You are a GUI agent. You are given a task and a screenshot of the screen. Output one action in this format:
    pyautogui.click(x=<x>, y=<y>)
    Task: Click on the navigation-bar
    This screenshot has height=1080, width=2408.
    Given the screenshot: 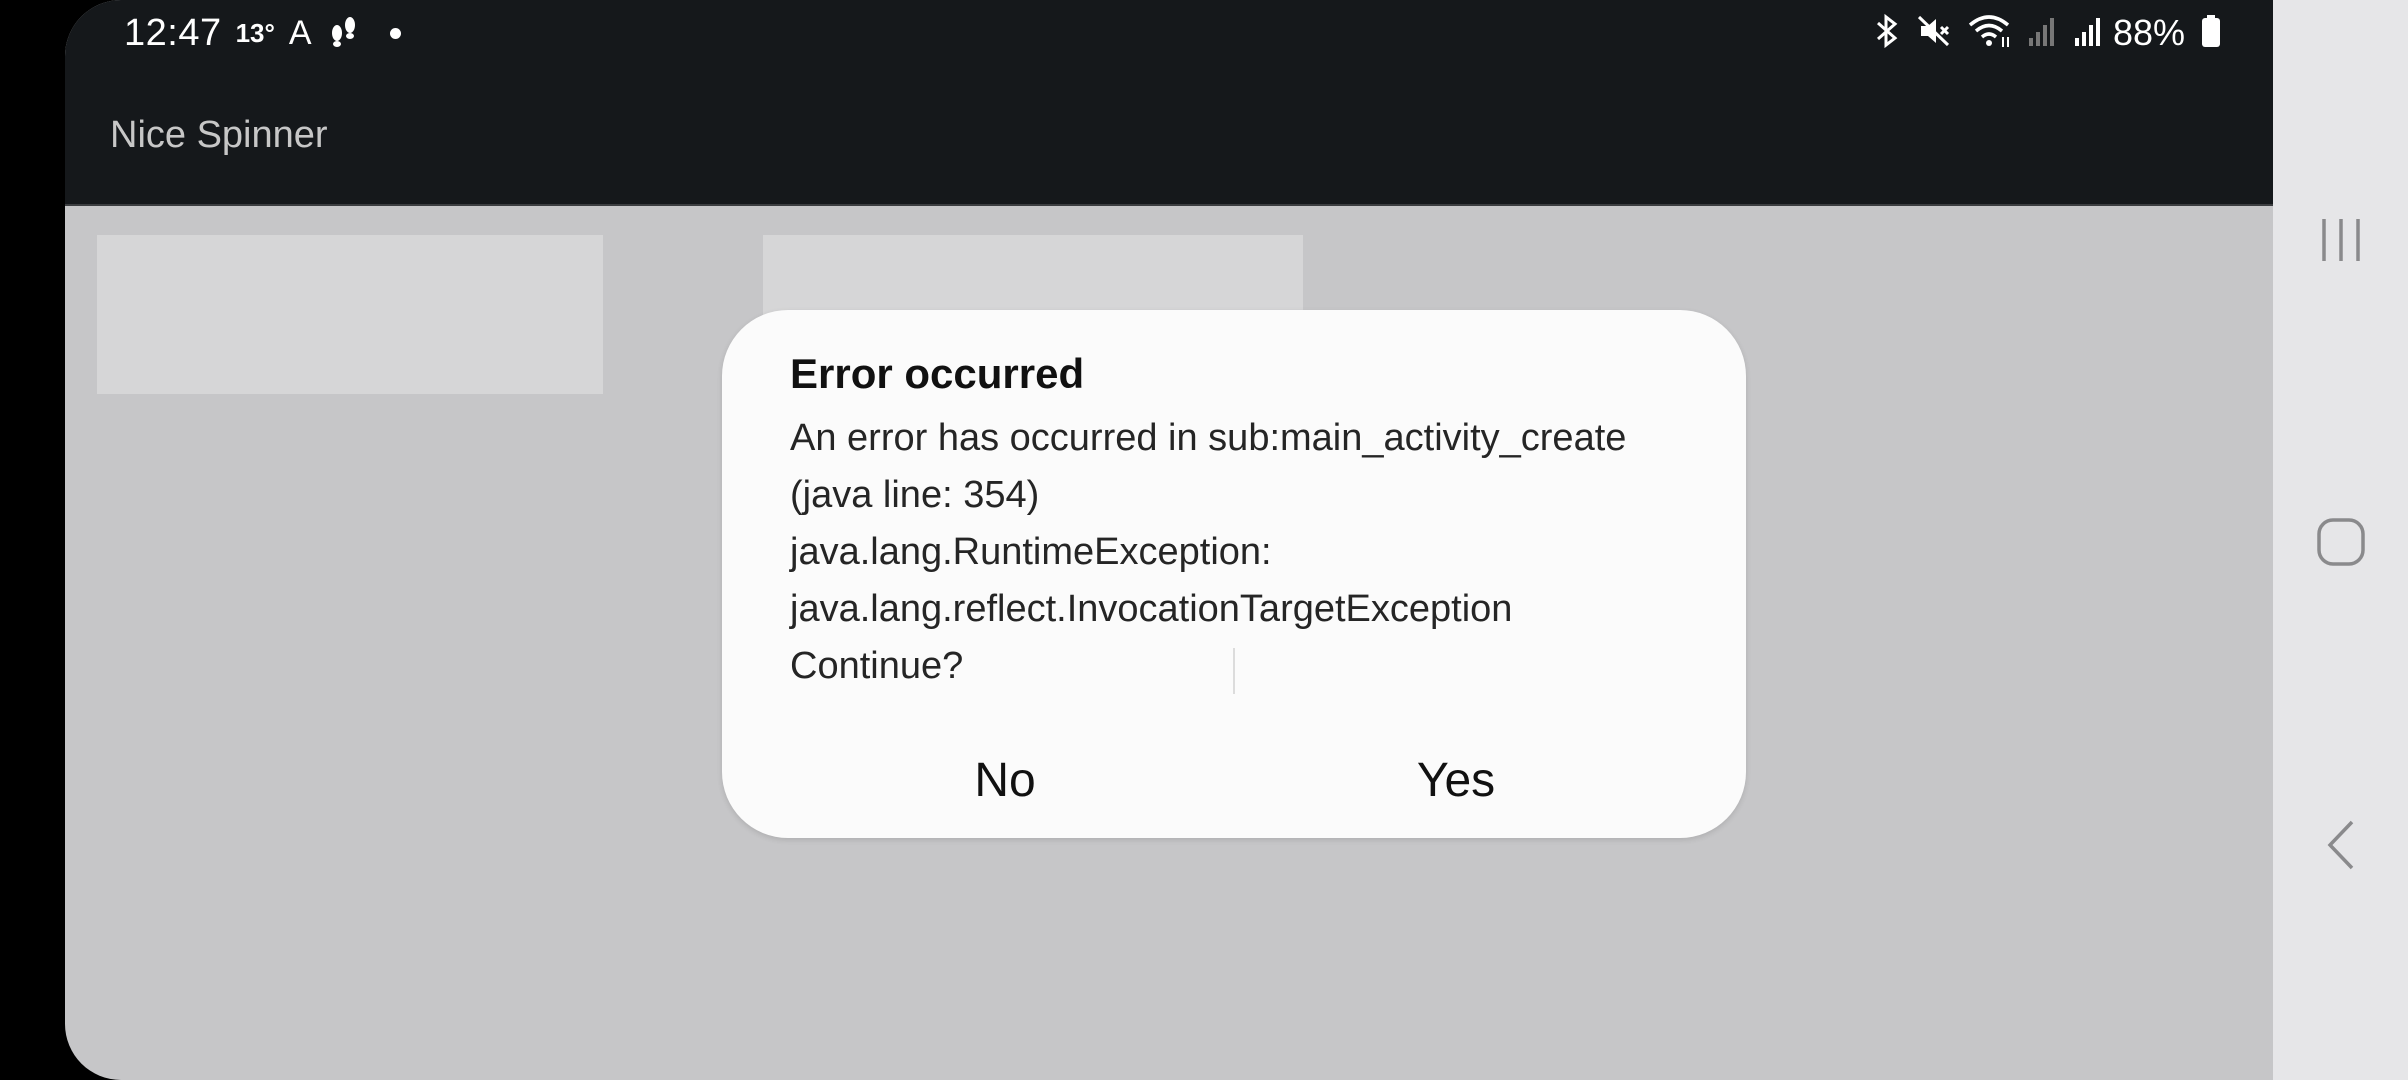 What is the action you would take?
    pyautogui.click(x=2340, y=540)
    